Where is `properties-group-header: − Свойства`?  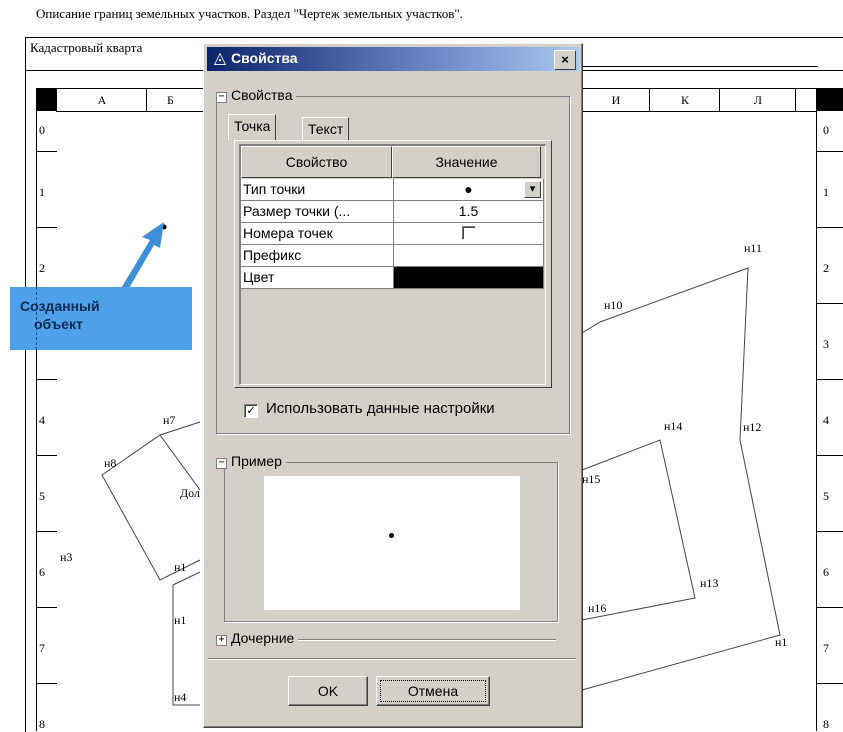
properties-group-header: − Свойства is located at coordinates (256, 95).